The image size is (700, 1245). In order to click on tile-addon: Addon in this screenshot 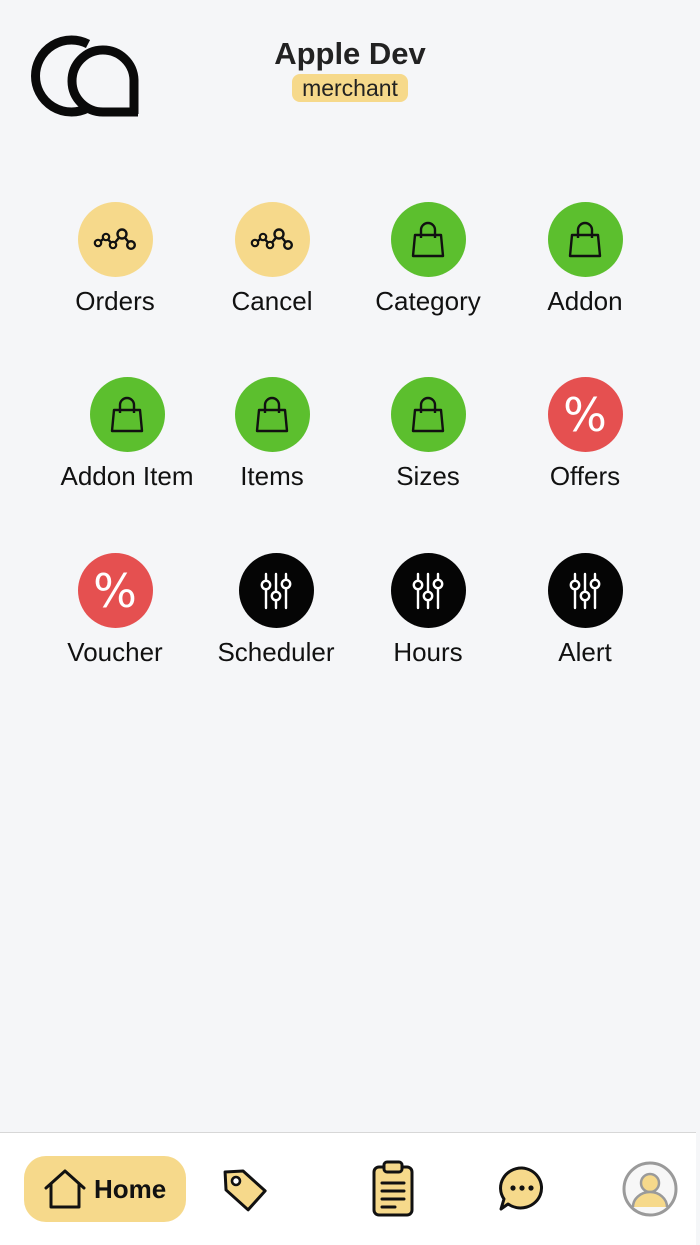, I will do `click(585, 267)`.